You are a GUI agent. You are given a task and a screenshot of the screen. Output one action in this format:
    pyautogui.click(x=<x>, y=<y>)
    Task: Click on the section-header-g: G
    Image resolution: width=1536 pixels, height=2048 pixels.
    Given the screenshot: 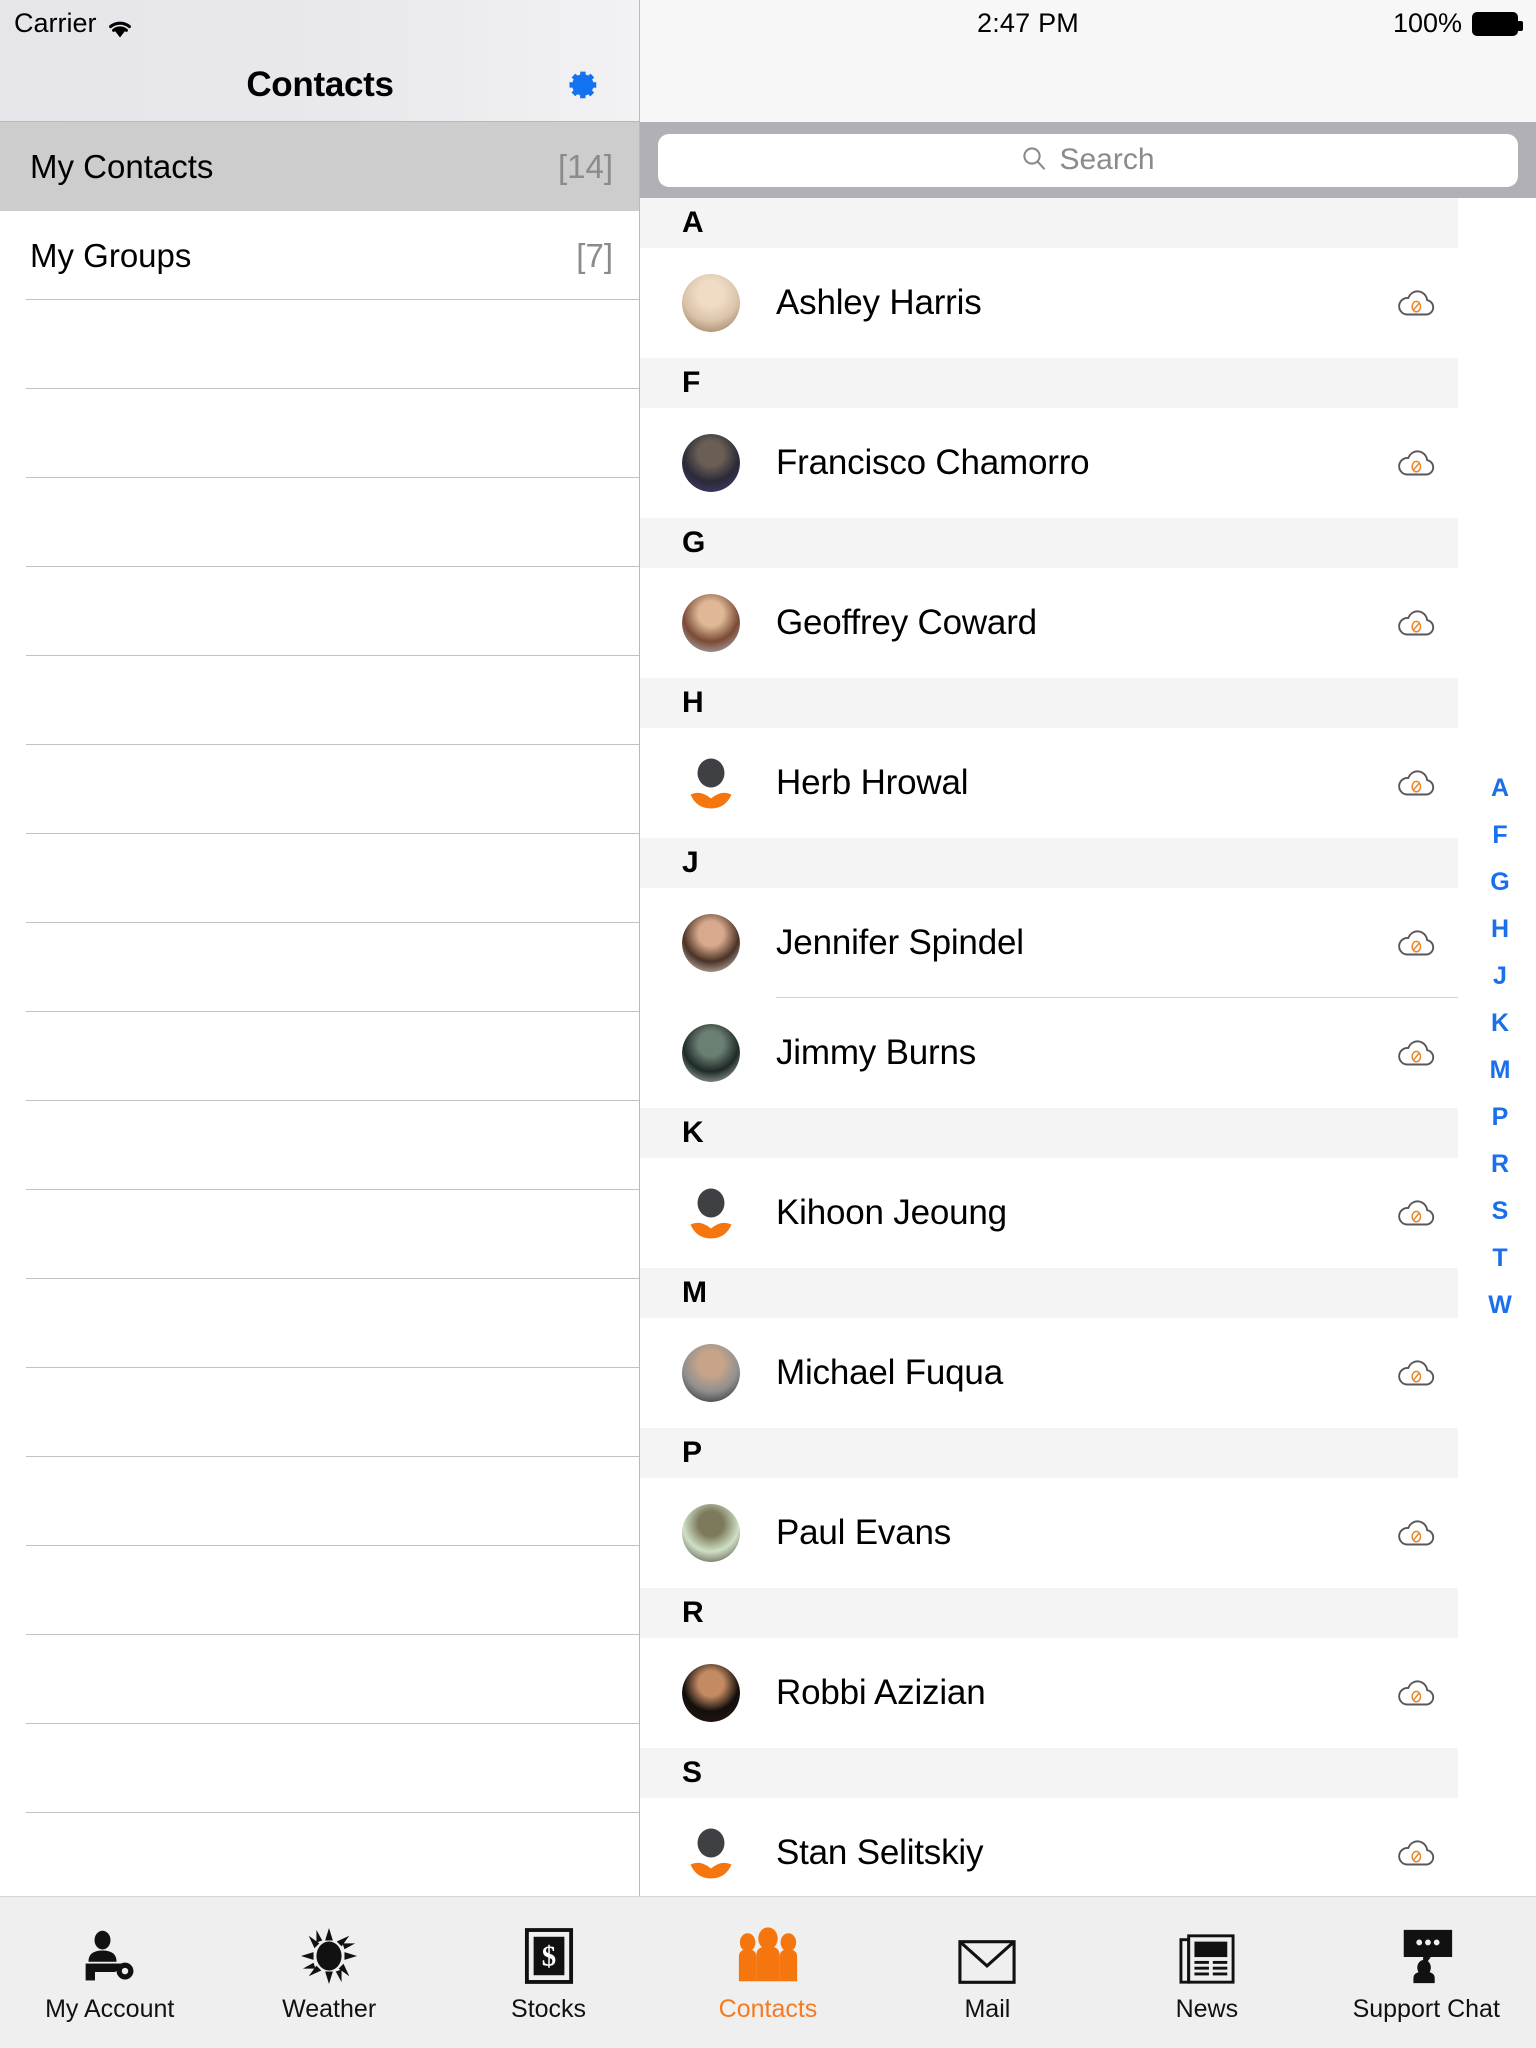 What is the action you would take?
    pyautogui.click(x=1049, y=543)
    